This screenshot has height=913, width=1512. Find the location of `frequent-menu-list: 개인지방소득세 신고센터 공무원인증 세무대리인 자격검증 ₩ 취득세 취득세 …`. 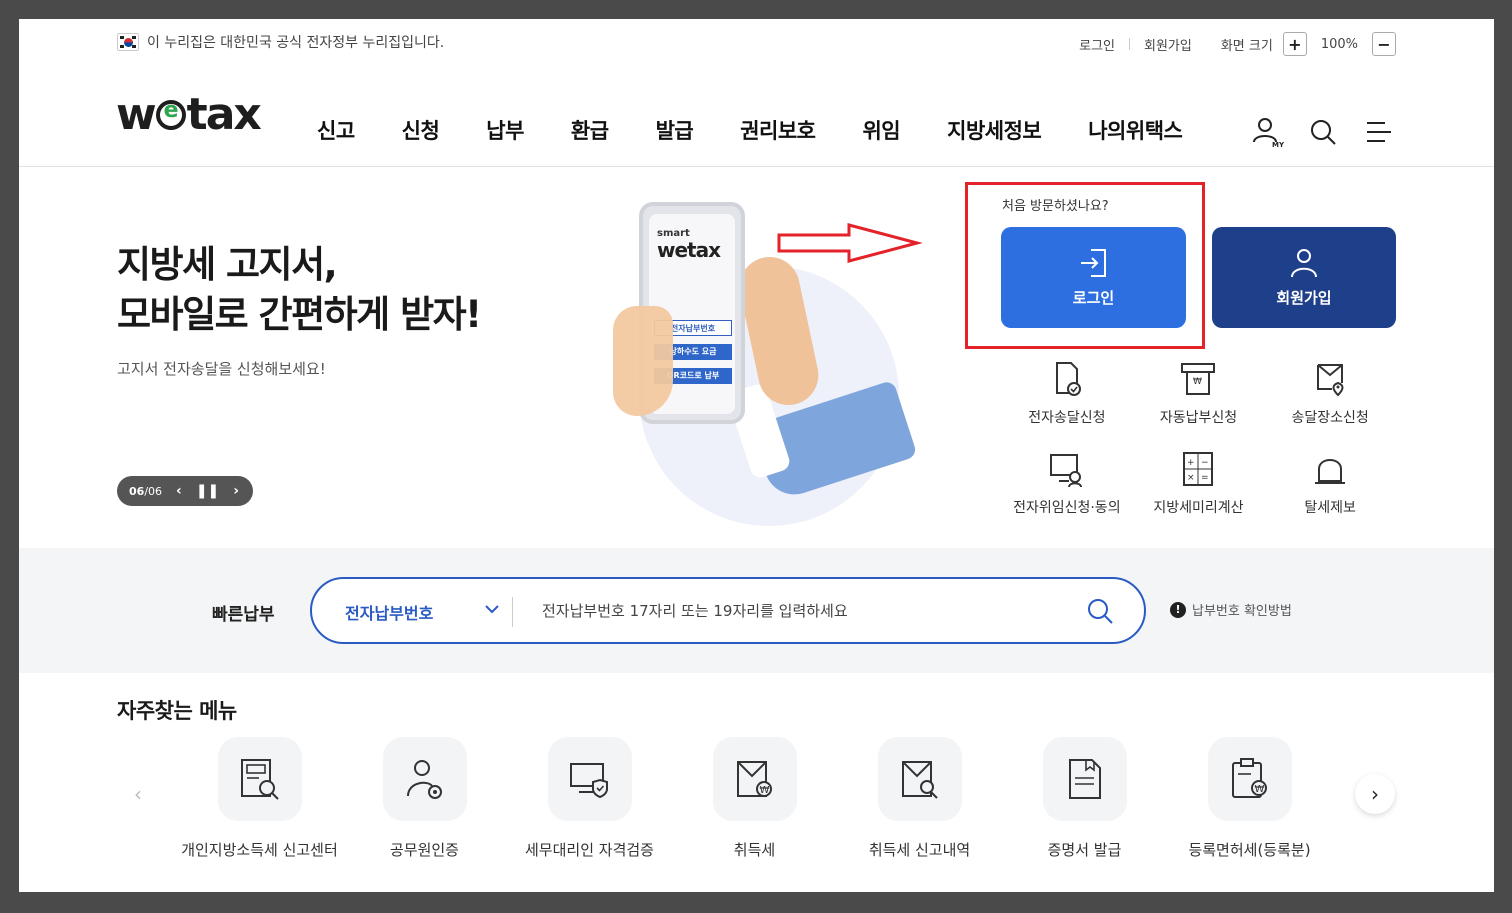

frequent-menu-list: 개인지방소득세 신고센터 공무원인증 세무대리인 자격검증 ₩ 취득세 취득세 … is located at coordinates (754, 798).